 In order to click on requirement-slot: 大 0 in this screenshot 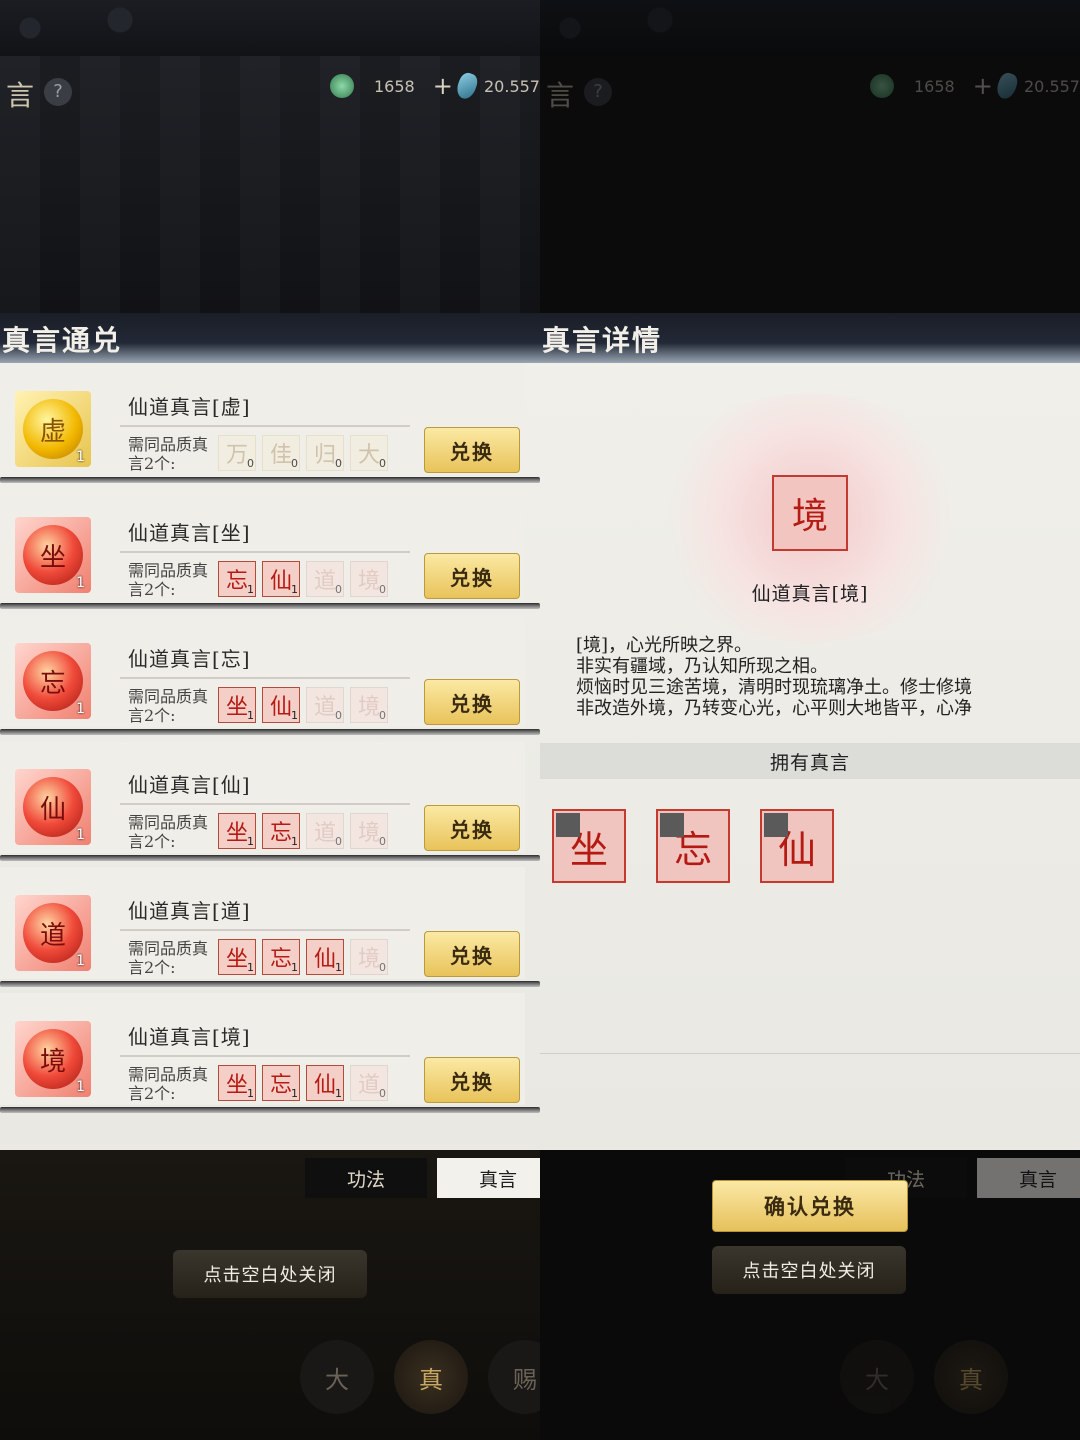, I will do `click(369, 453)`.